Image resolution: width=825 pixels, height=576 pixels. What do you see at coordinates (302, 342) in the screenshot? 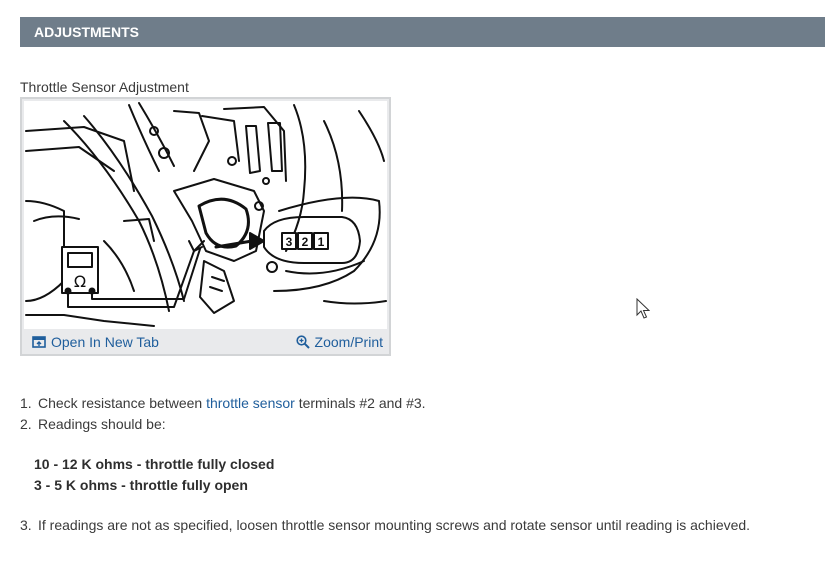
I see `zoom-in-icon` at bounding box center [302, 342].